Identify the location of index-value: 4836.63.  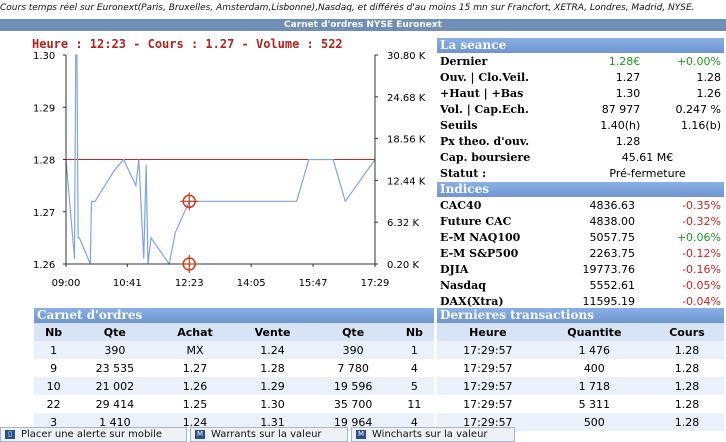
(612, 205).